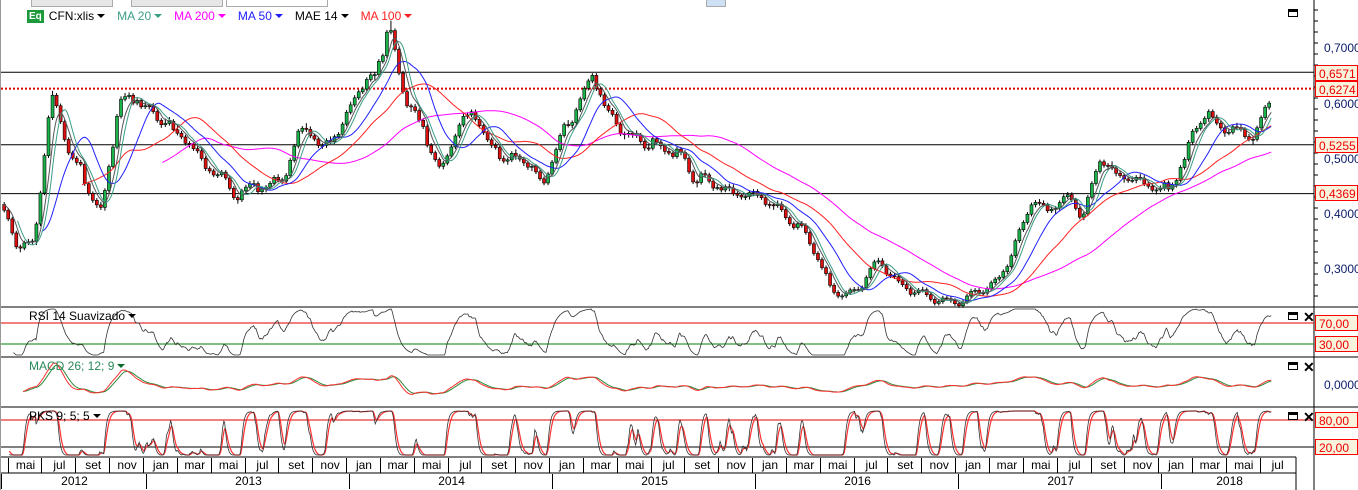  Describe the element at coordinates (77, 366) in the screenshot. I see `macd-panel-title: MACD 26; 12; 9` at that location.